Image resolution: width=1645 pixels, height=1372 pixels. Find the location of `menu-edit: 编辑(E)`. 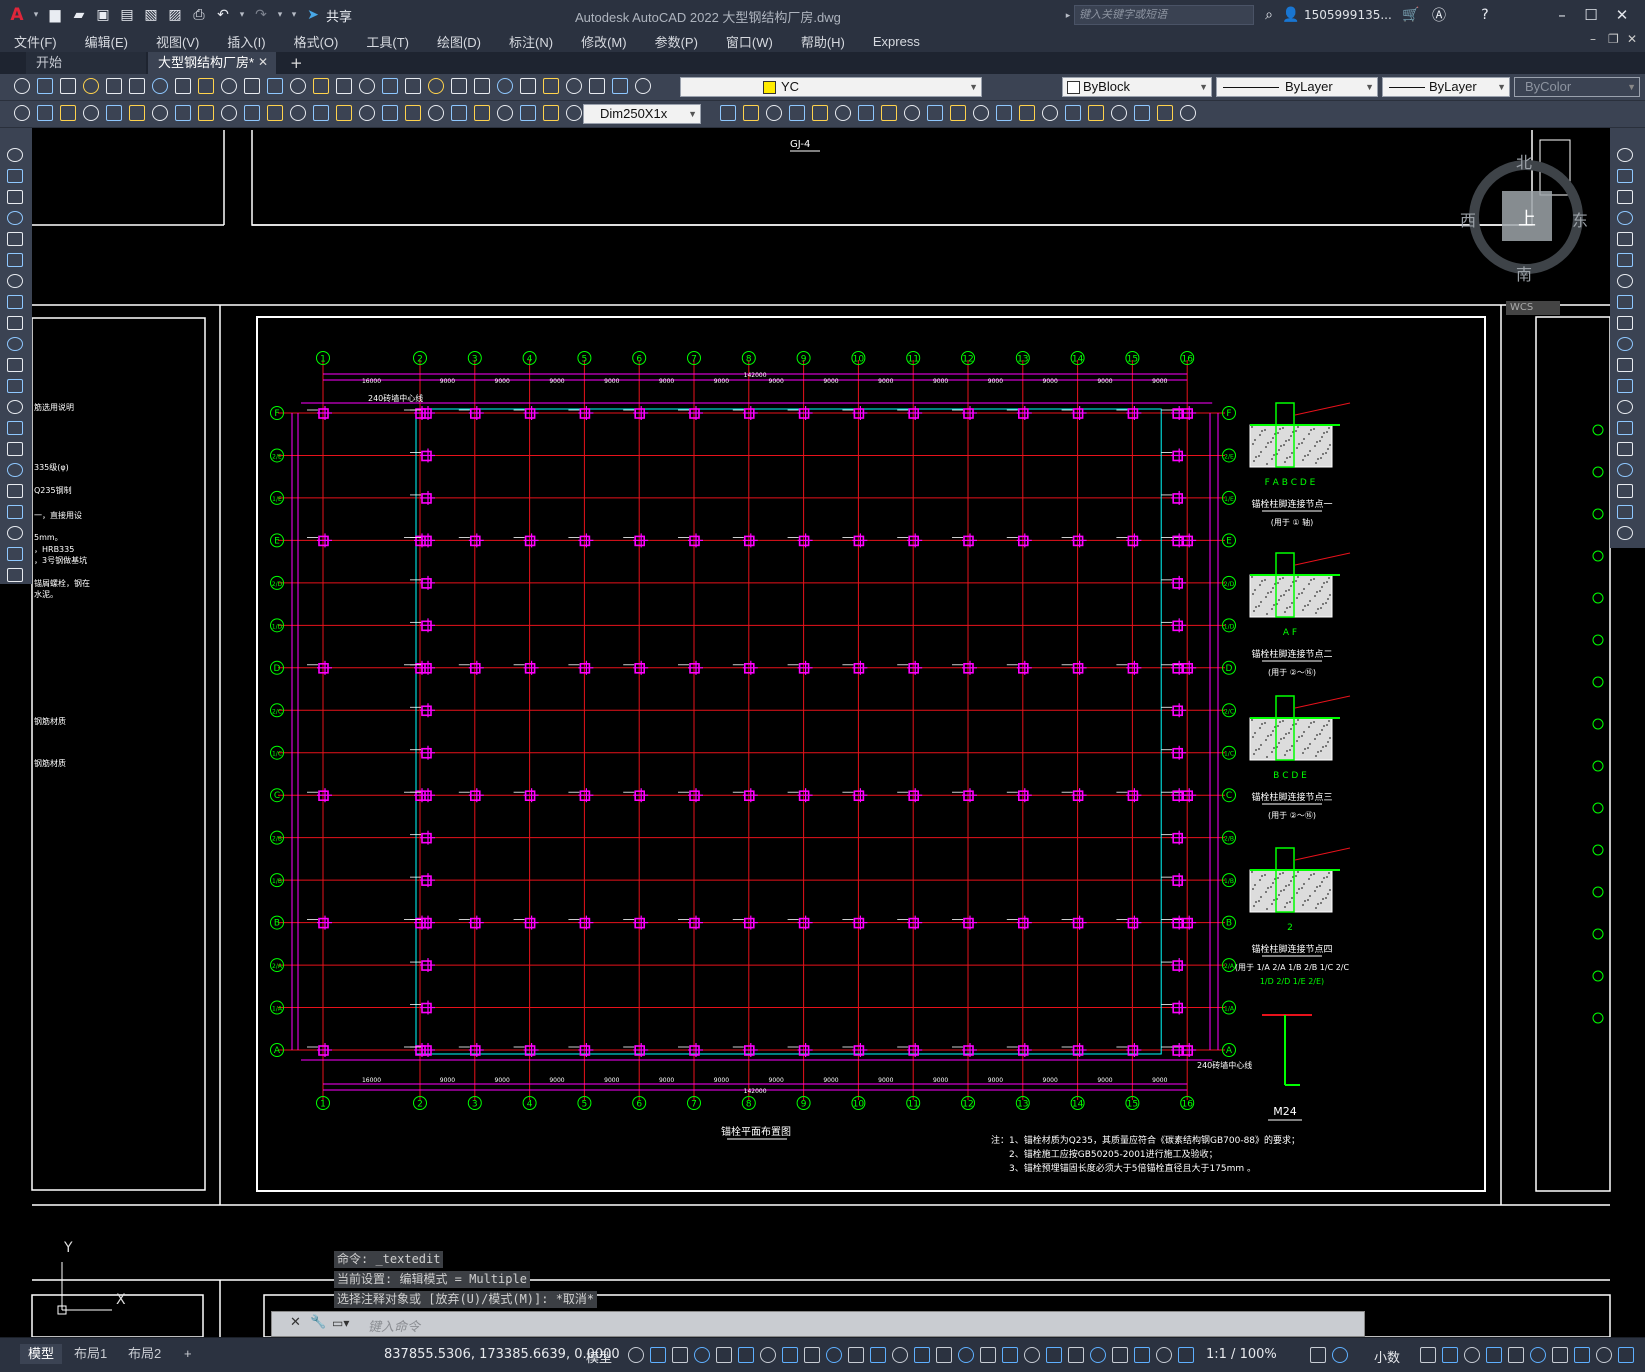

menu-edit: 编辑(E) is located at coordinates (106, 41).